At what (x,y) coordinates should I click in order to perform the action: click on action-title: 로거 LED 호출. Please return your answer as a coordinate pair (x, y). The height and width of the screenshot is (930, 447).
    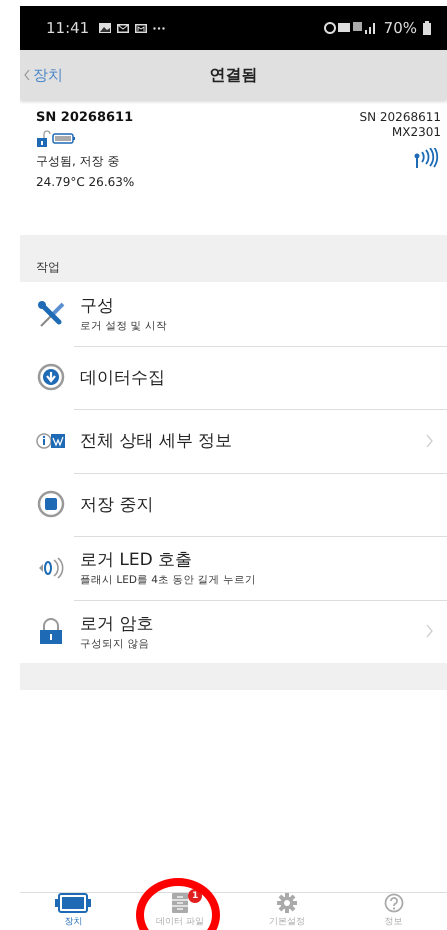
    Looking at the image, I should click on (137, 560).